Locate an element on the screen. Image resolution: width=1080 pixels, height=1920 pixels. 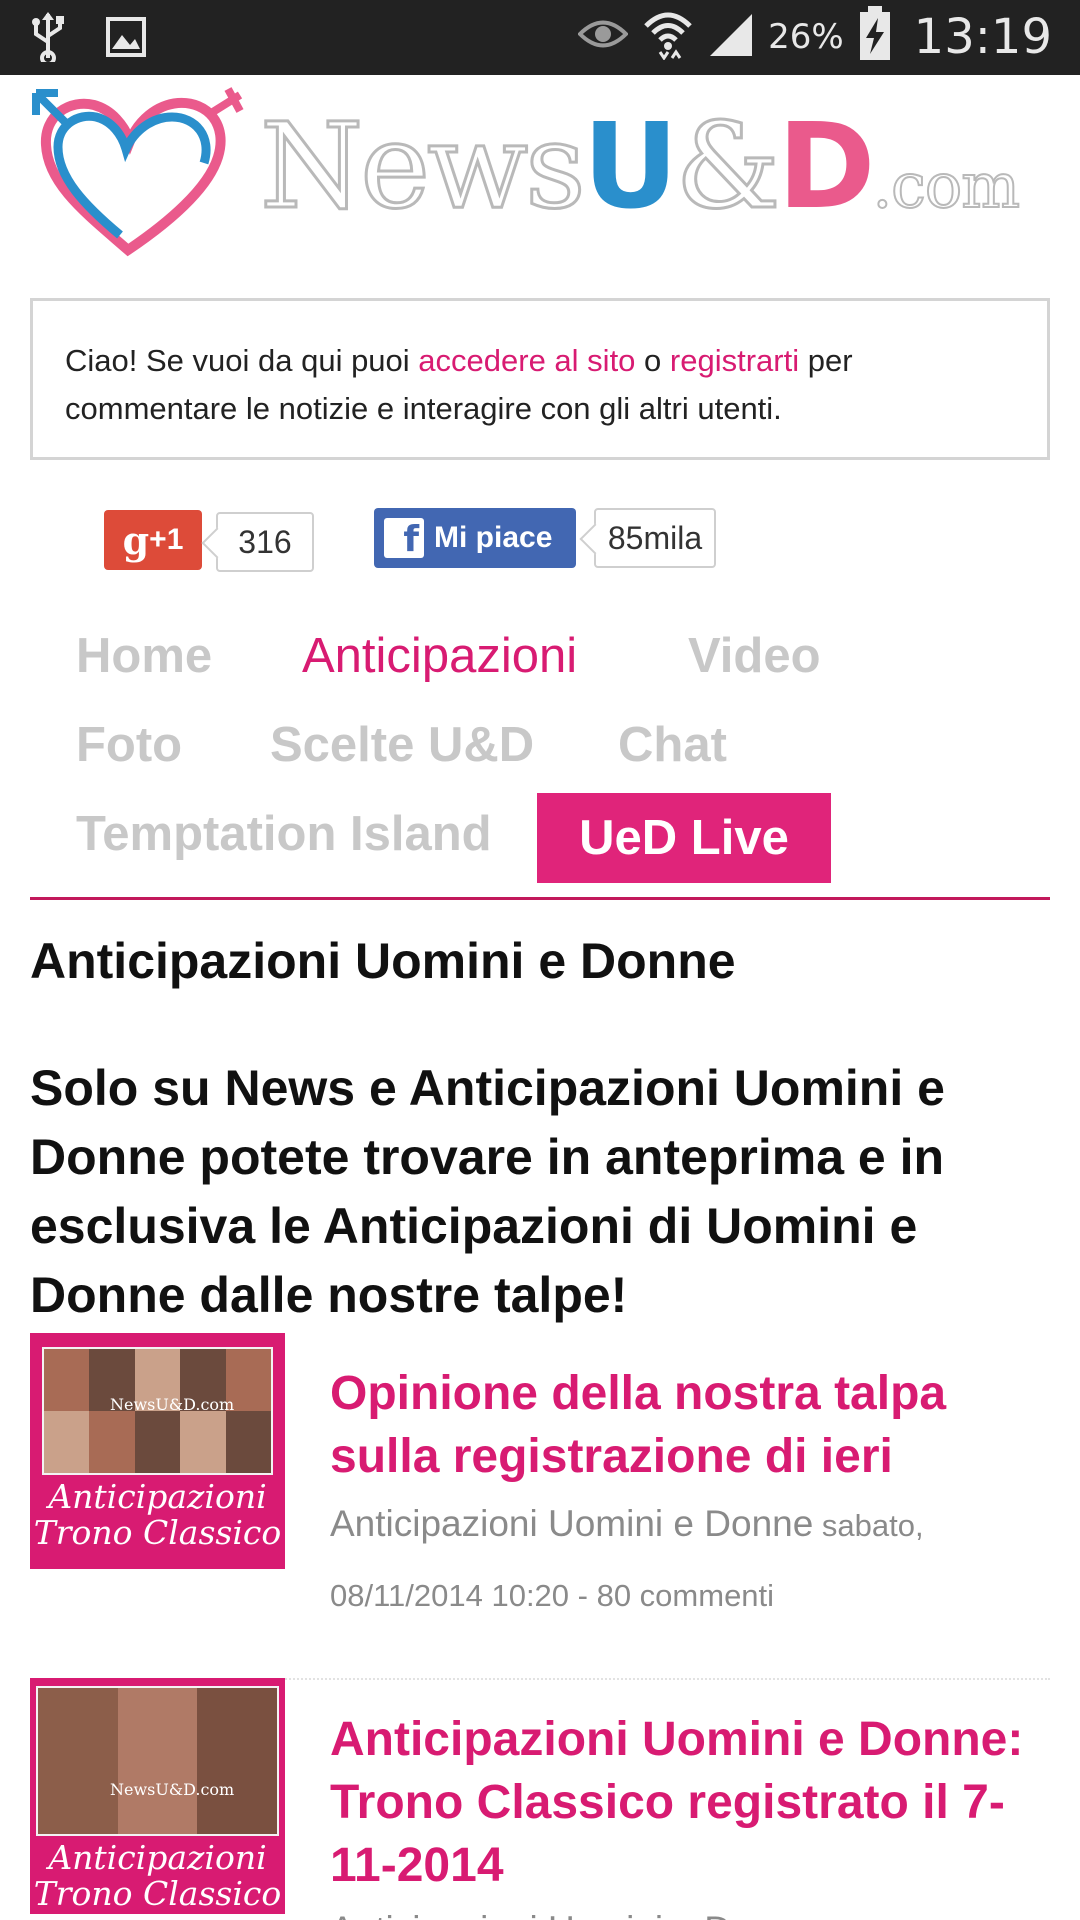
eye-icon is located at coordinates (603, 36).